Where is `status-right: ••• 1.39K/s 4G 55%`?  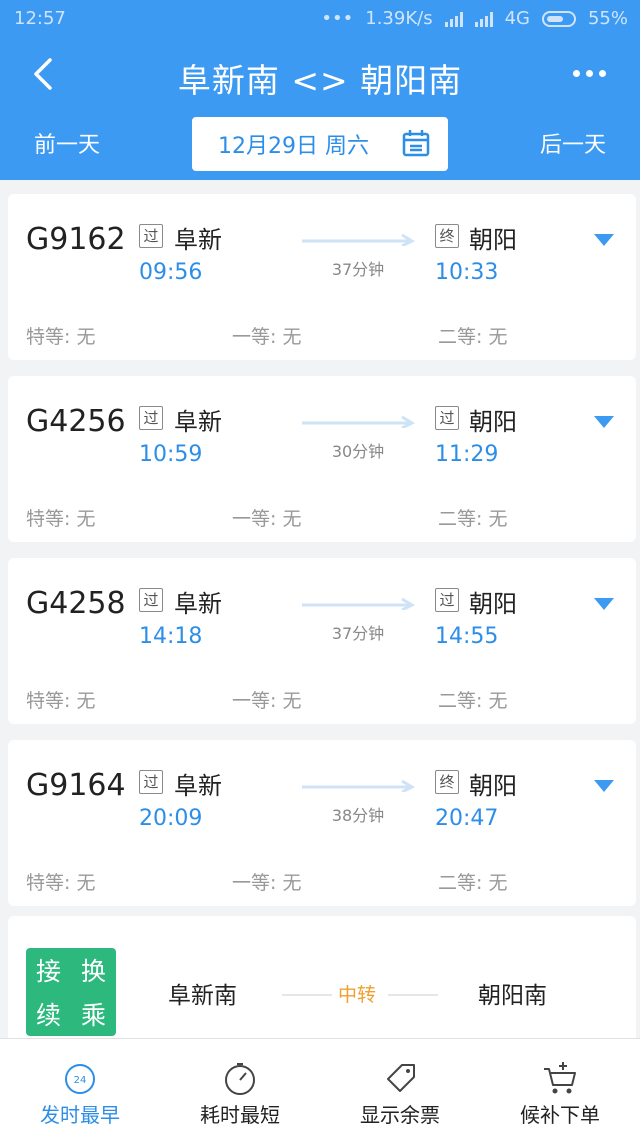 status-right: ••• 1.39K/s 4G 55% is located at coordinates (474, 18).